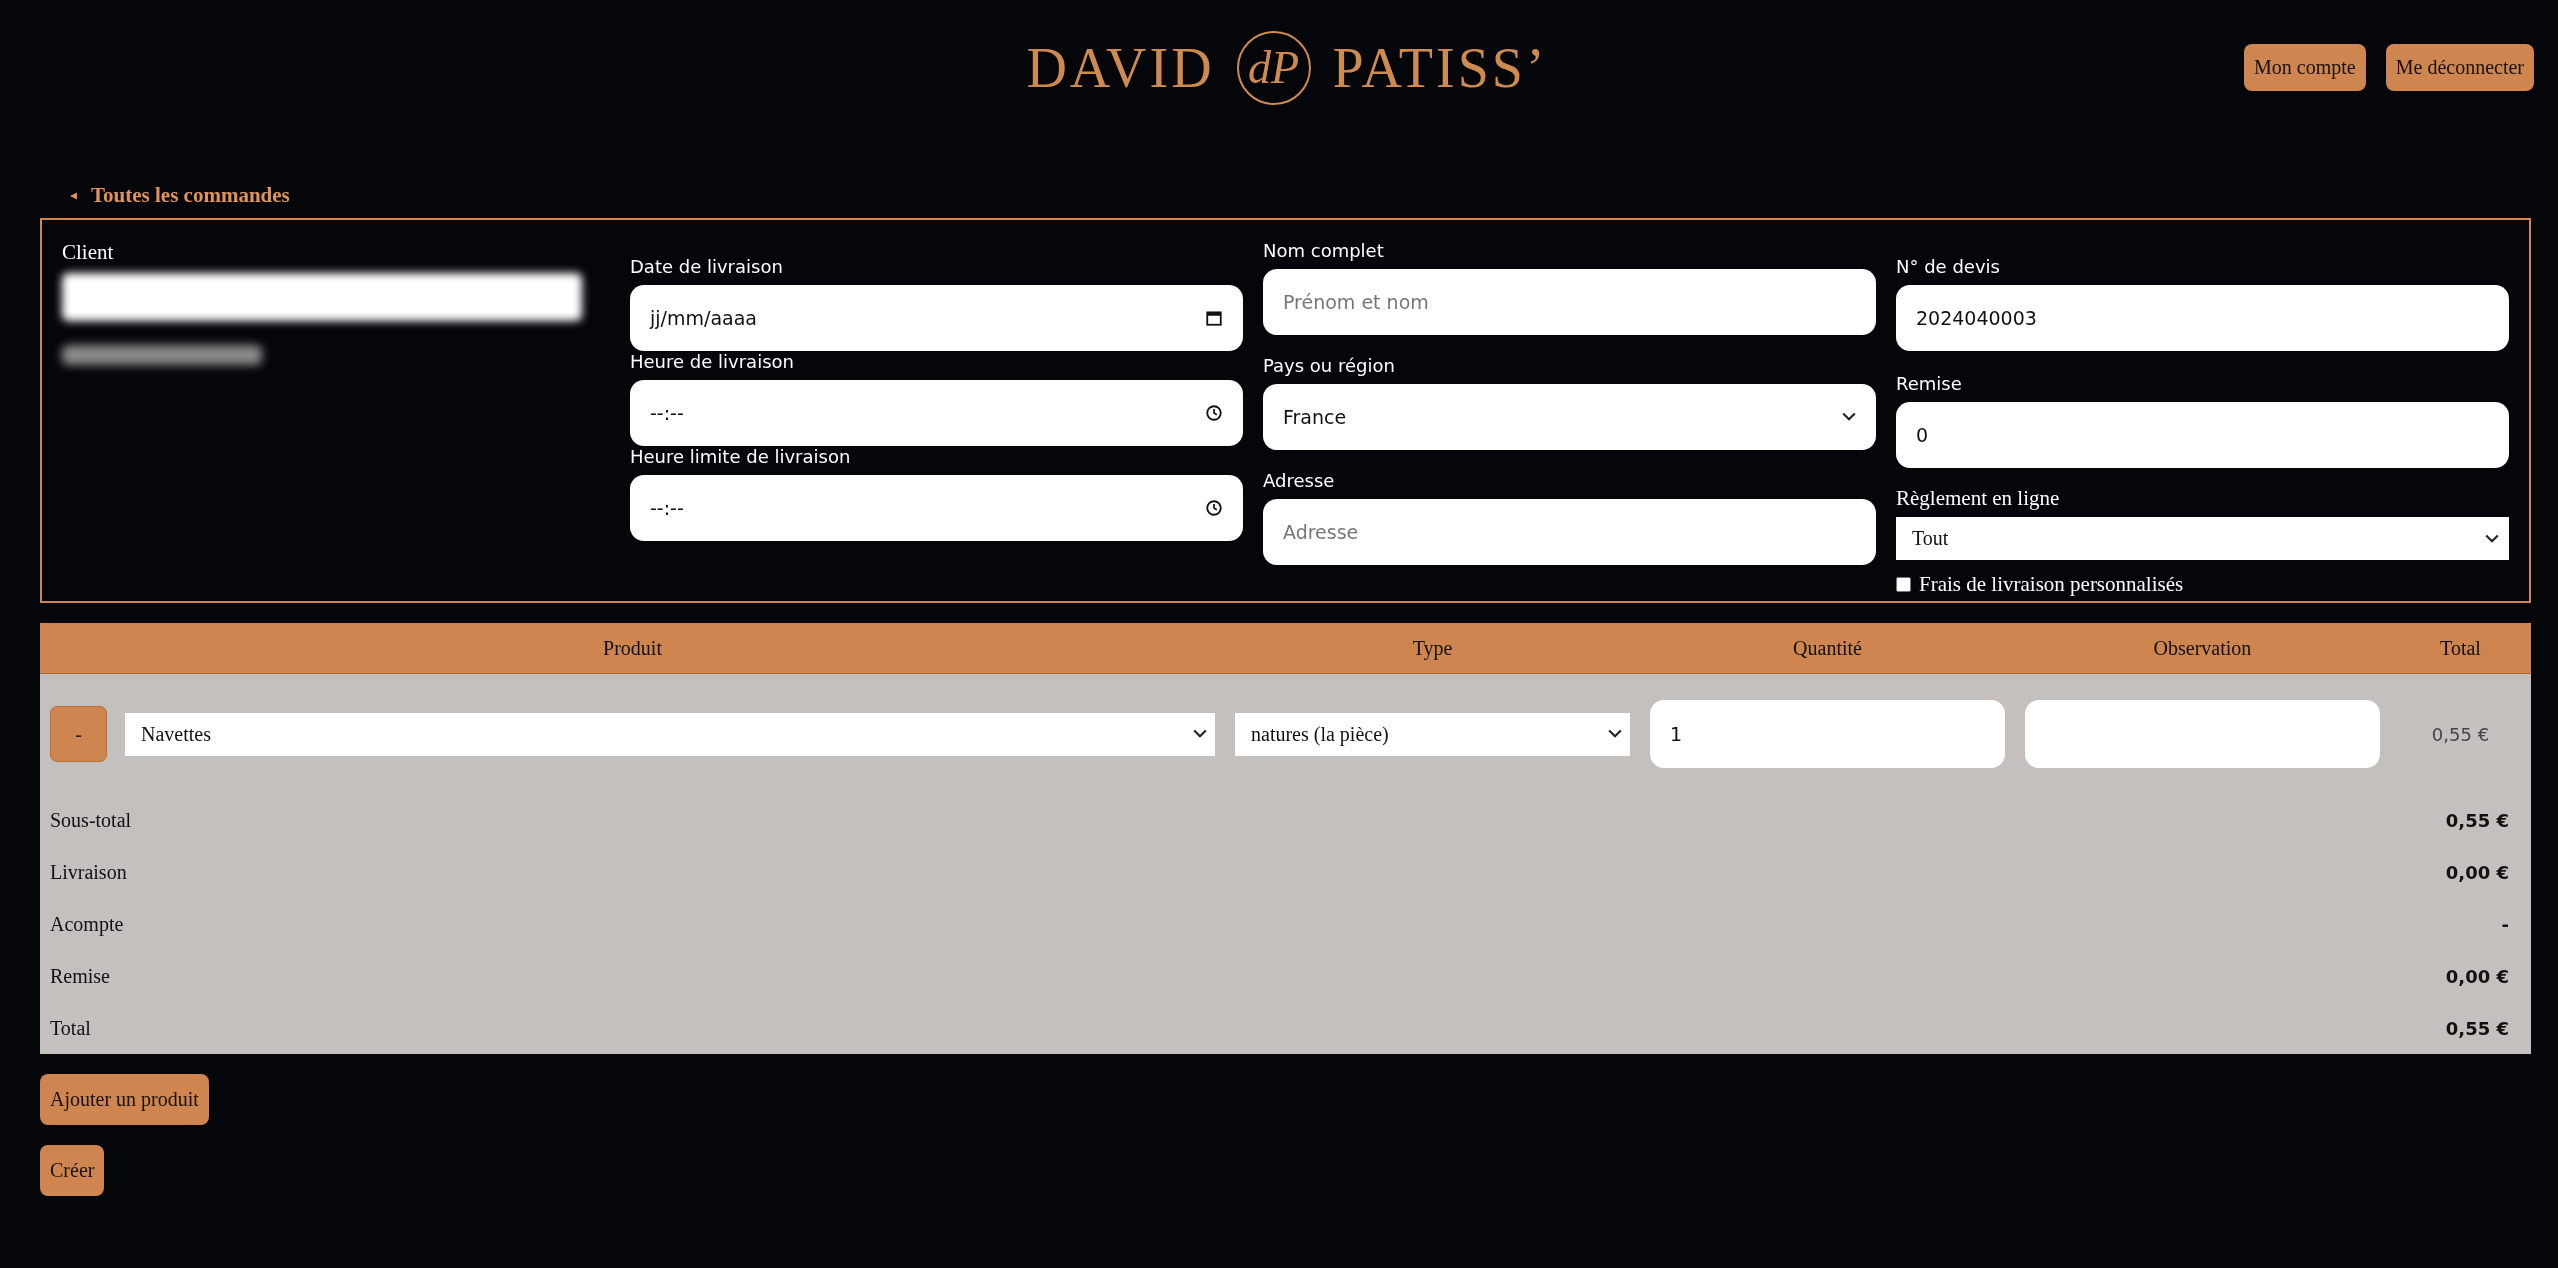 The height and width of the screenshot is (1268, 2558). I want to click on column-header: Observation, so click(2202, 648).